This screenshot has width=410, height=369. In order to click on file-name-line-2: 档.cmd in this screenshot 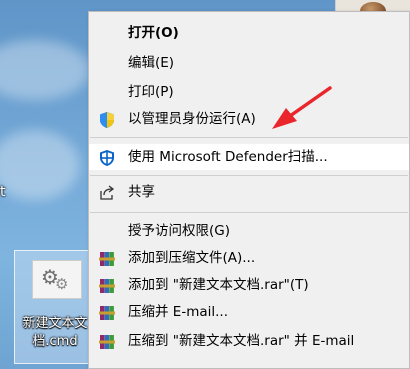, I will do `click(55, 341)`.